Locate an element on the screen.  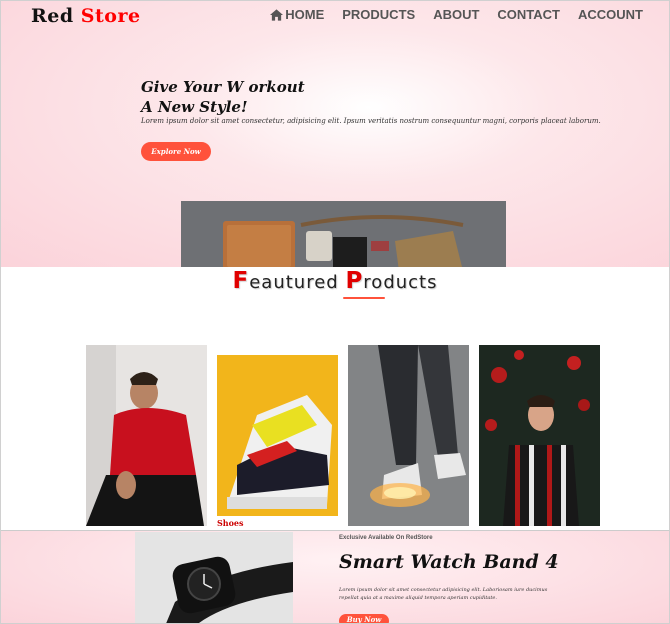
main-nav: HOME PRODUCTS ABOUT CONTACT ACCOUNT is located at coordinates (456, 14).